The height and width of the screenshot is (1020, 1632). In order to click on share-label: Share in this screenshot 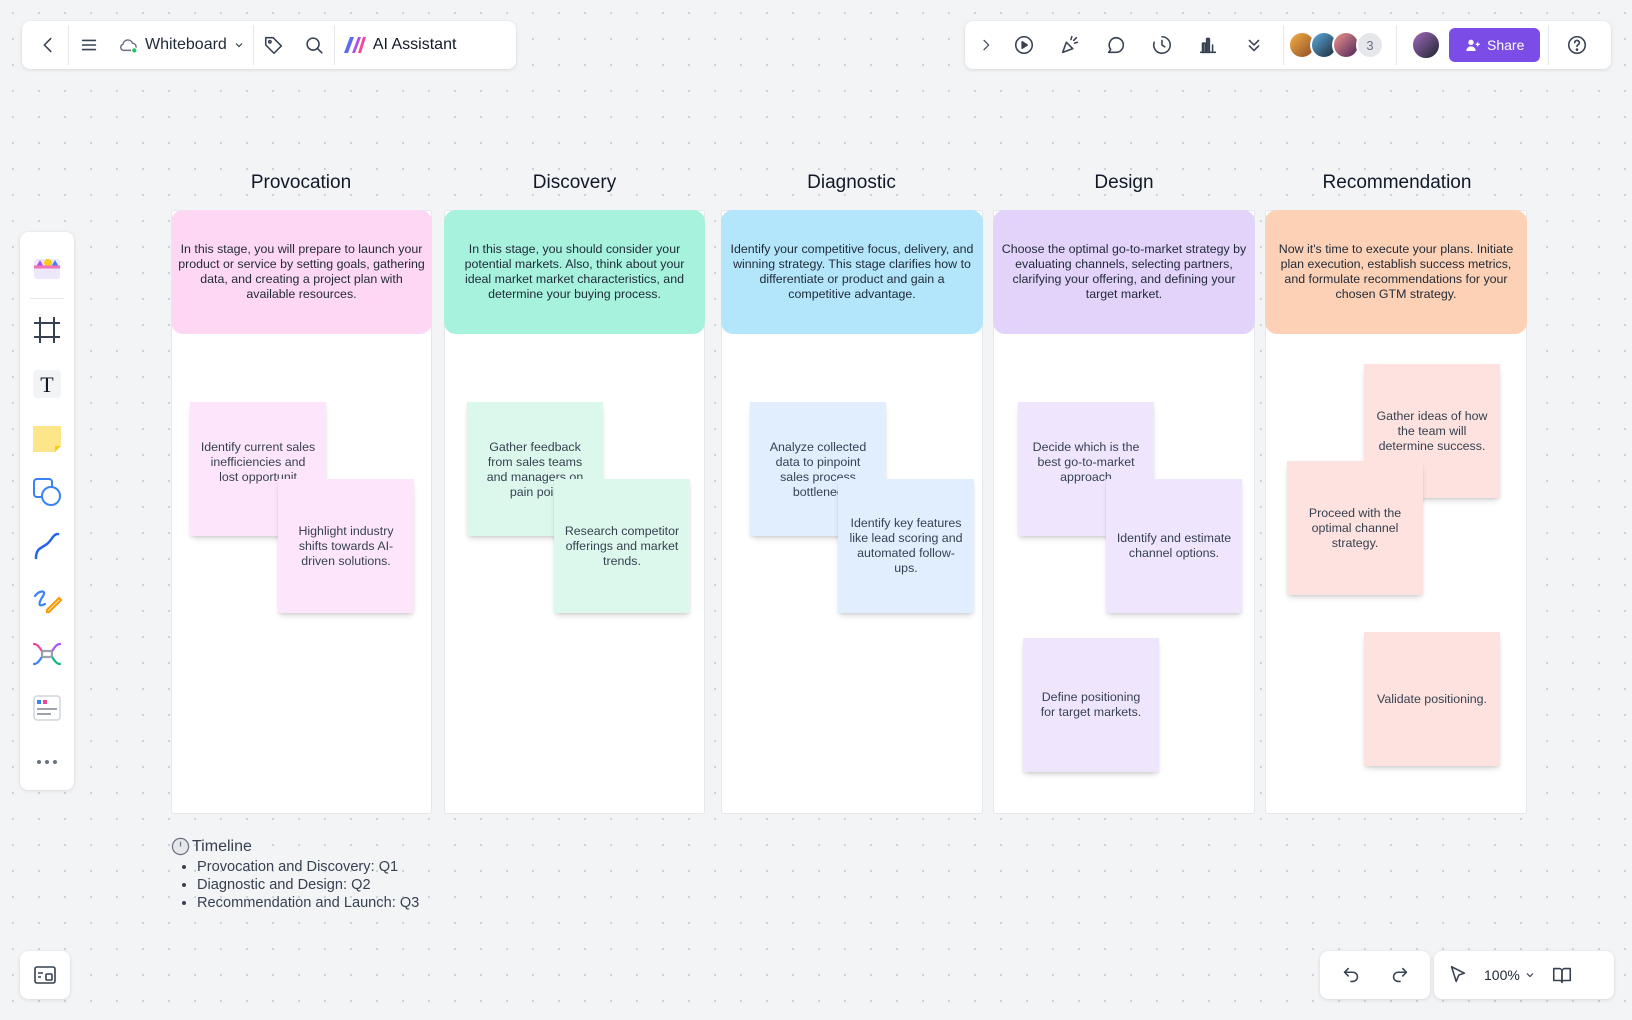, I will do `click(1506, 45)`.